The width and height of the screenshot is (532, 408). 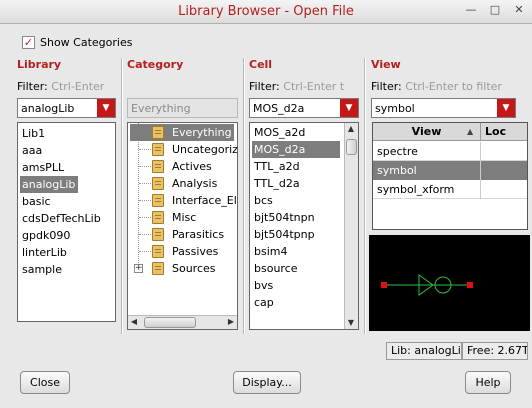 What do you see at coordinates (279, 108) in the screenshot?
I see `cell-combo-value: MOS_d2a` at bounding box center [279, 108].